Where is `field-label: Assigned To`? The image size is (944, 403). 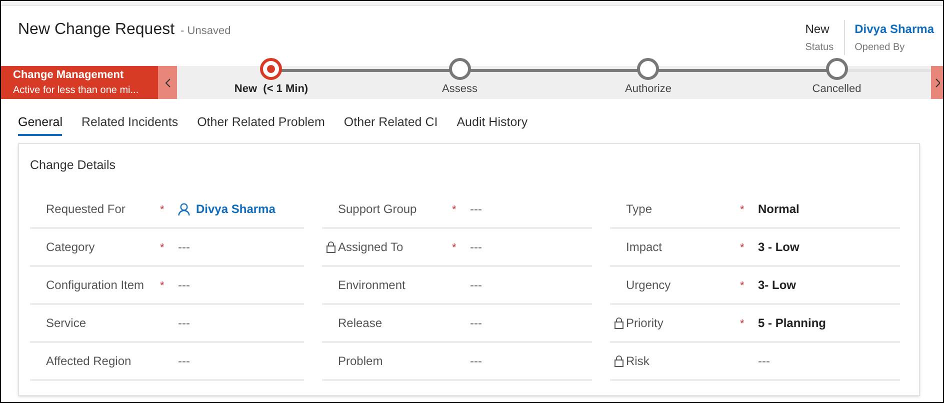
field-label: Assigned To is located at coordinates (371, 247).